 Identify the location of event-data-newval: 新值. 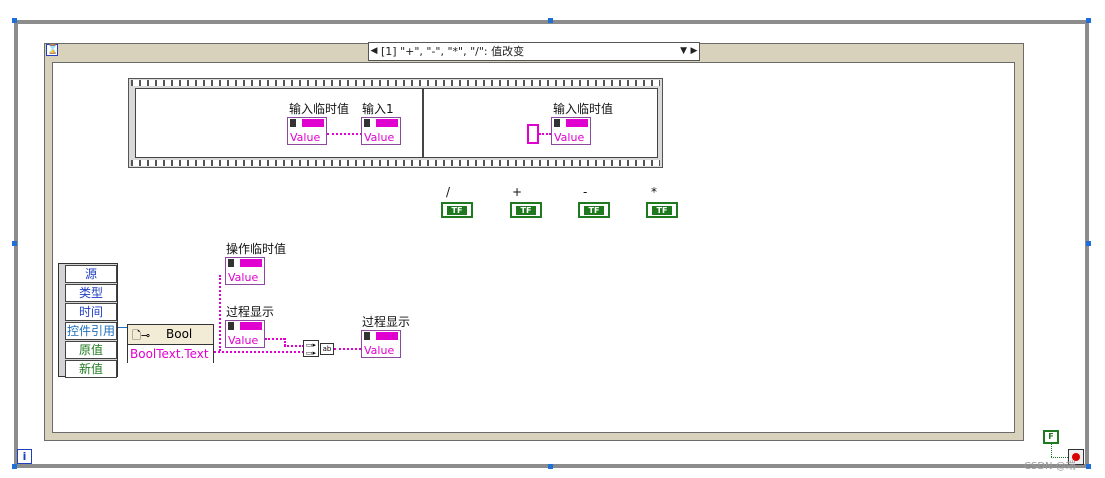
(91, 369).